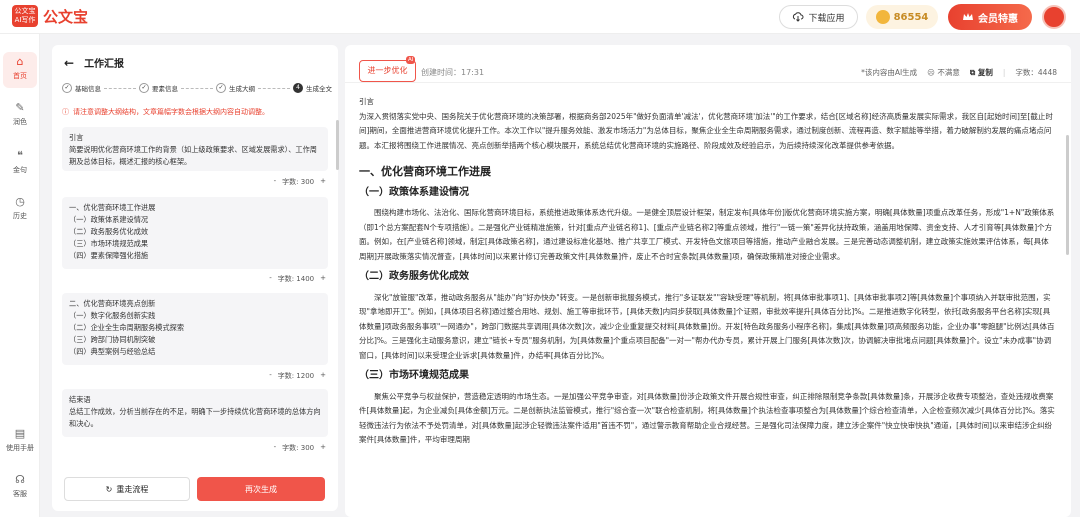  Describe the element at coordinates (88, 89) in the screenshot. I see `step-label: 基础信息` at that location.